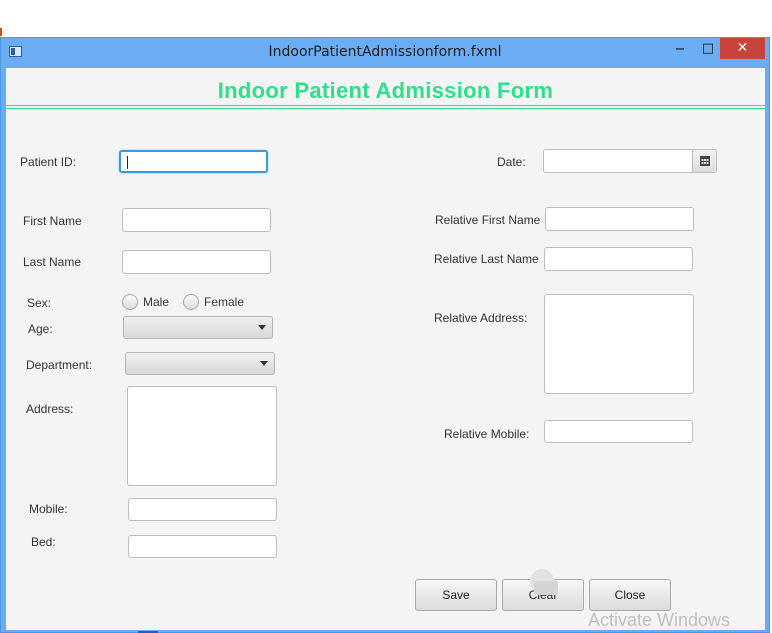  I want to click on activate-windows-watermark: Activate Windows, so click(659, 620).